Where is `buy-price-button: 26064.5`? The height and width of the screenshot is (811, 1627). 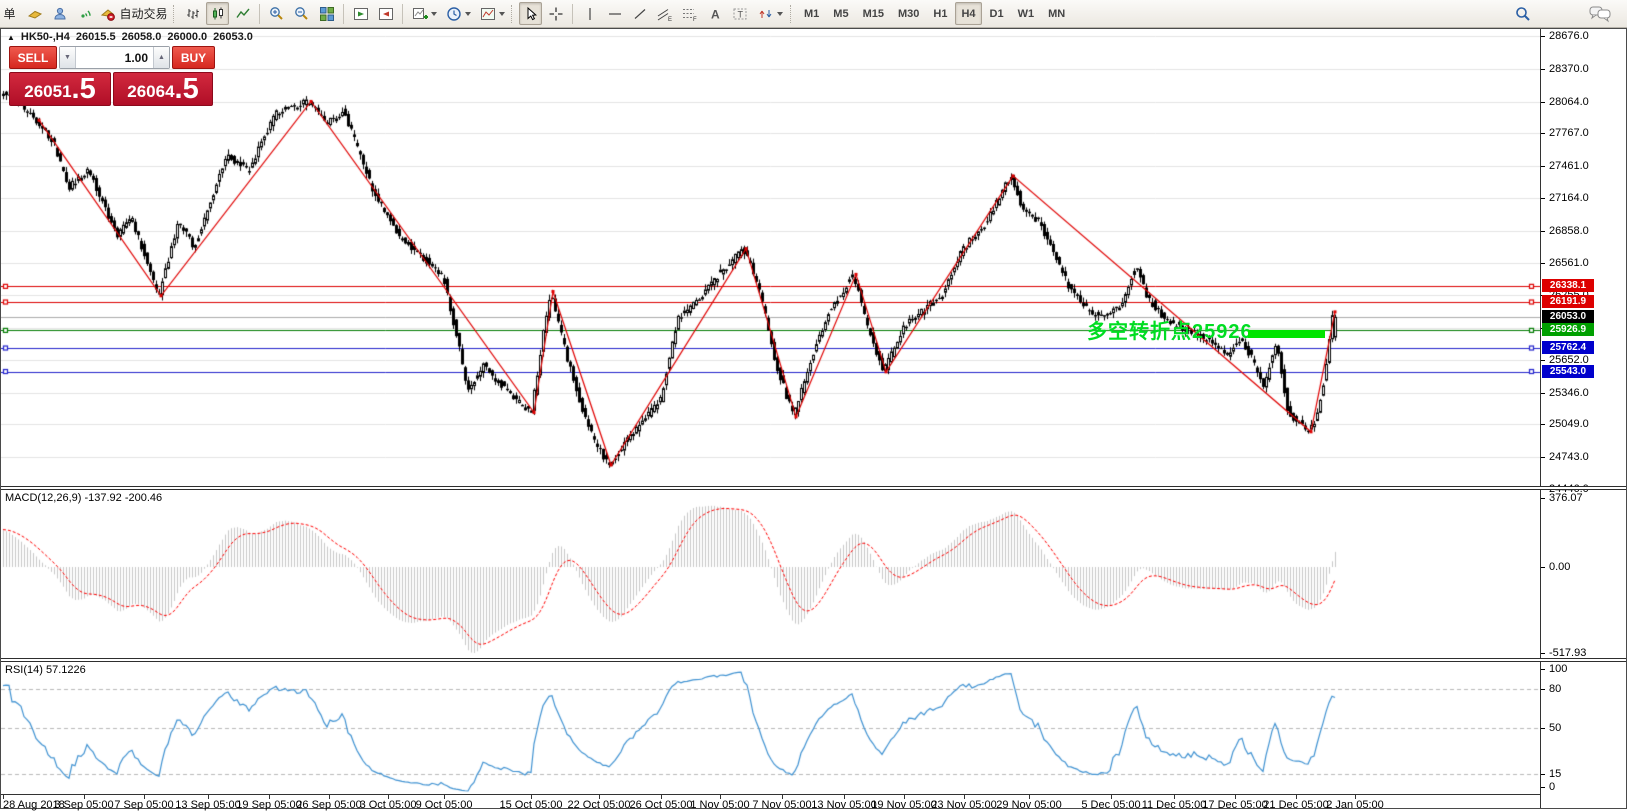
buy-price-button: 26064.5 is located at coordinates (163, 89).